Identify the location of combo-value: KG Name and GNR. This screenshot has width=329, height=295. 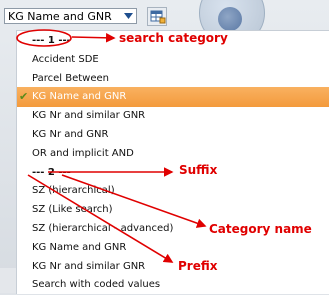
(60, 16).